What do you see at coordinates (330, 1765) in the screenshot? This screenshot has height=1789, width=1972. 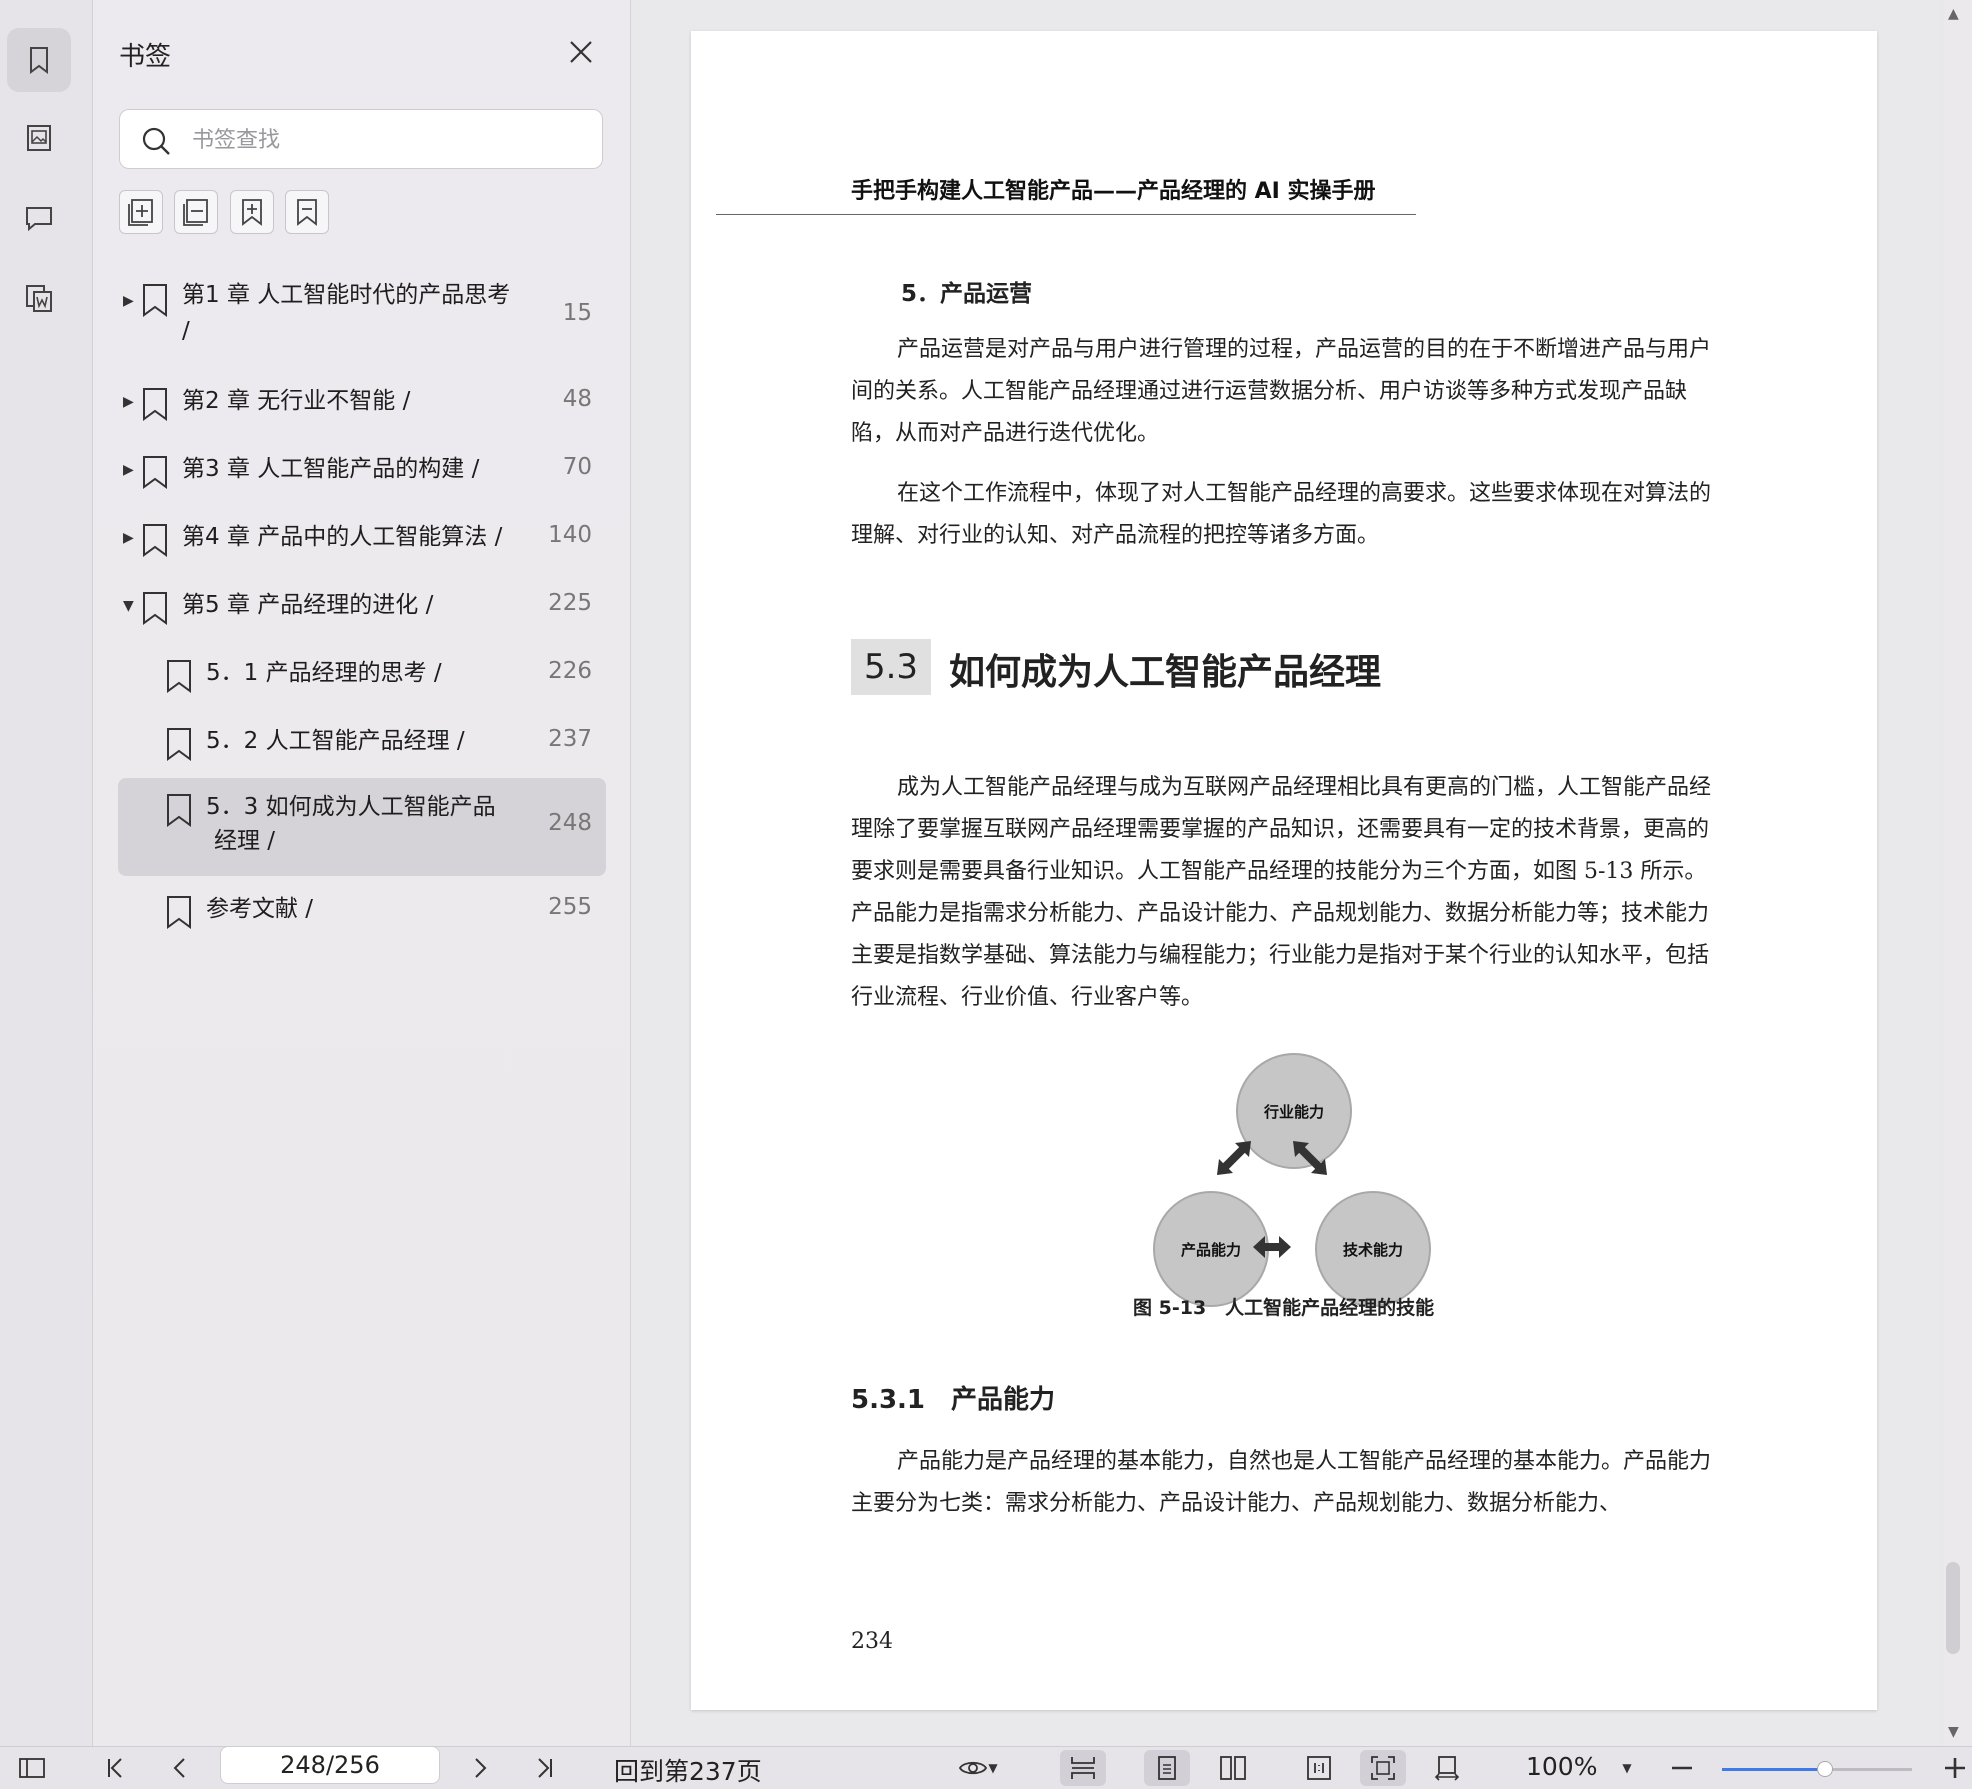 I see `page-number-input: 248/256` at bounding box center [330, 1765].